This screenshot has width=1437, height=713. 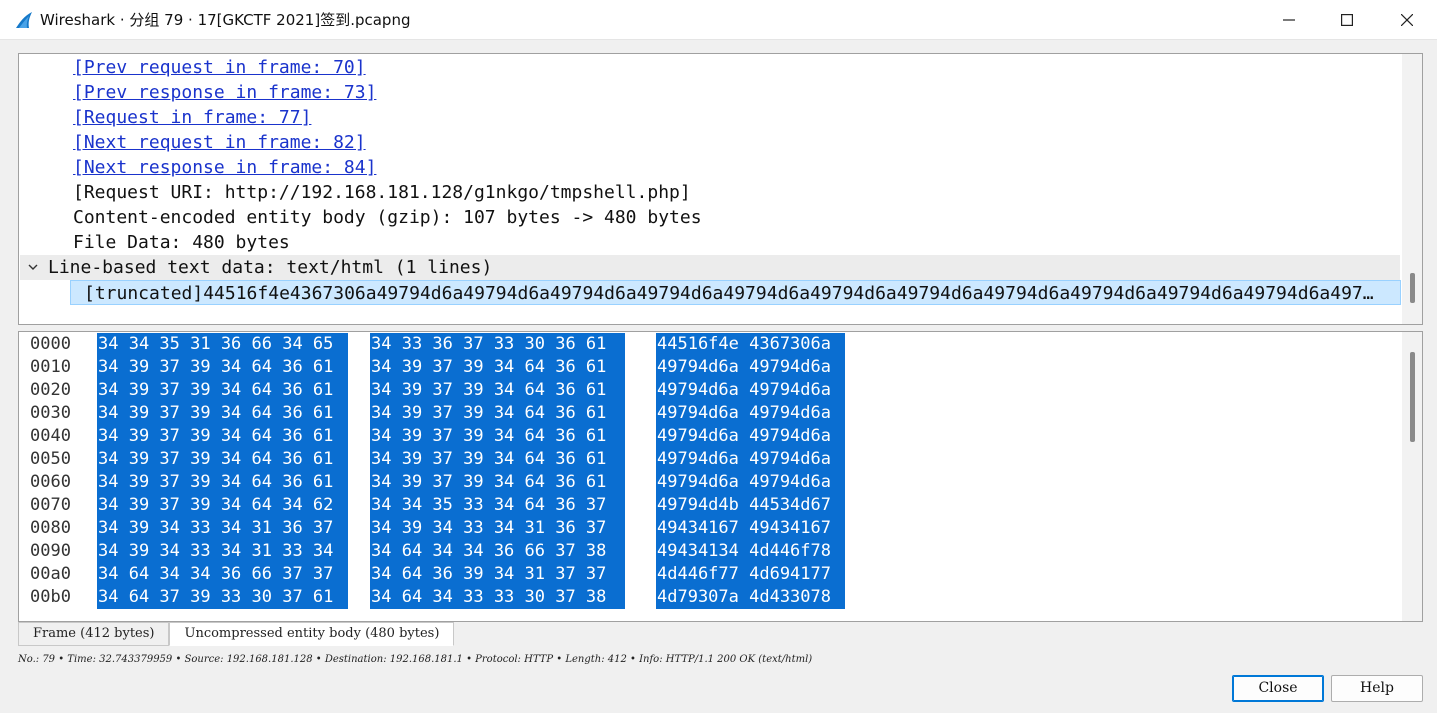 I want to click on maximize-button, so click(x=1347, y=20).